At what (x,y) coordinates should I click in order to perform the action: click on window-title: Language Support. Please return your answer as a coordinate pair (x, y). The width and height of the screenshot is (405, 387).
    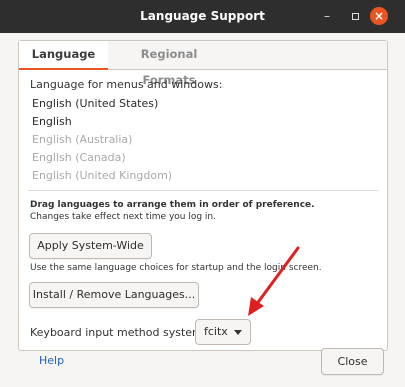
    Looking at the image, I should click on (202, 16).